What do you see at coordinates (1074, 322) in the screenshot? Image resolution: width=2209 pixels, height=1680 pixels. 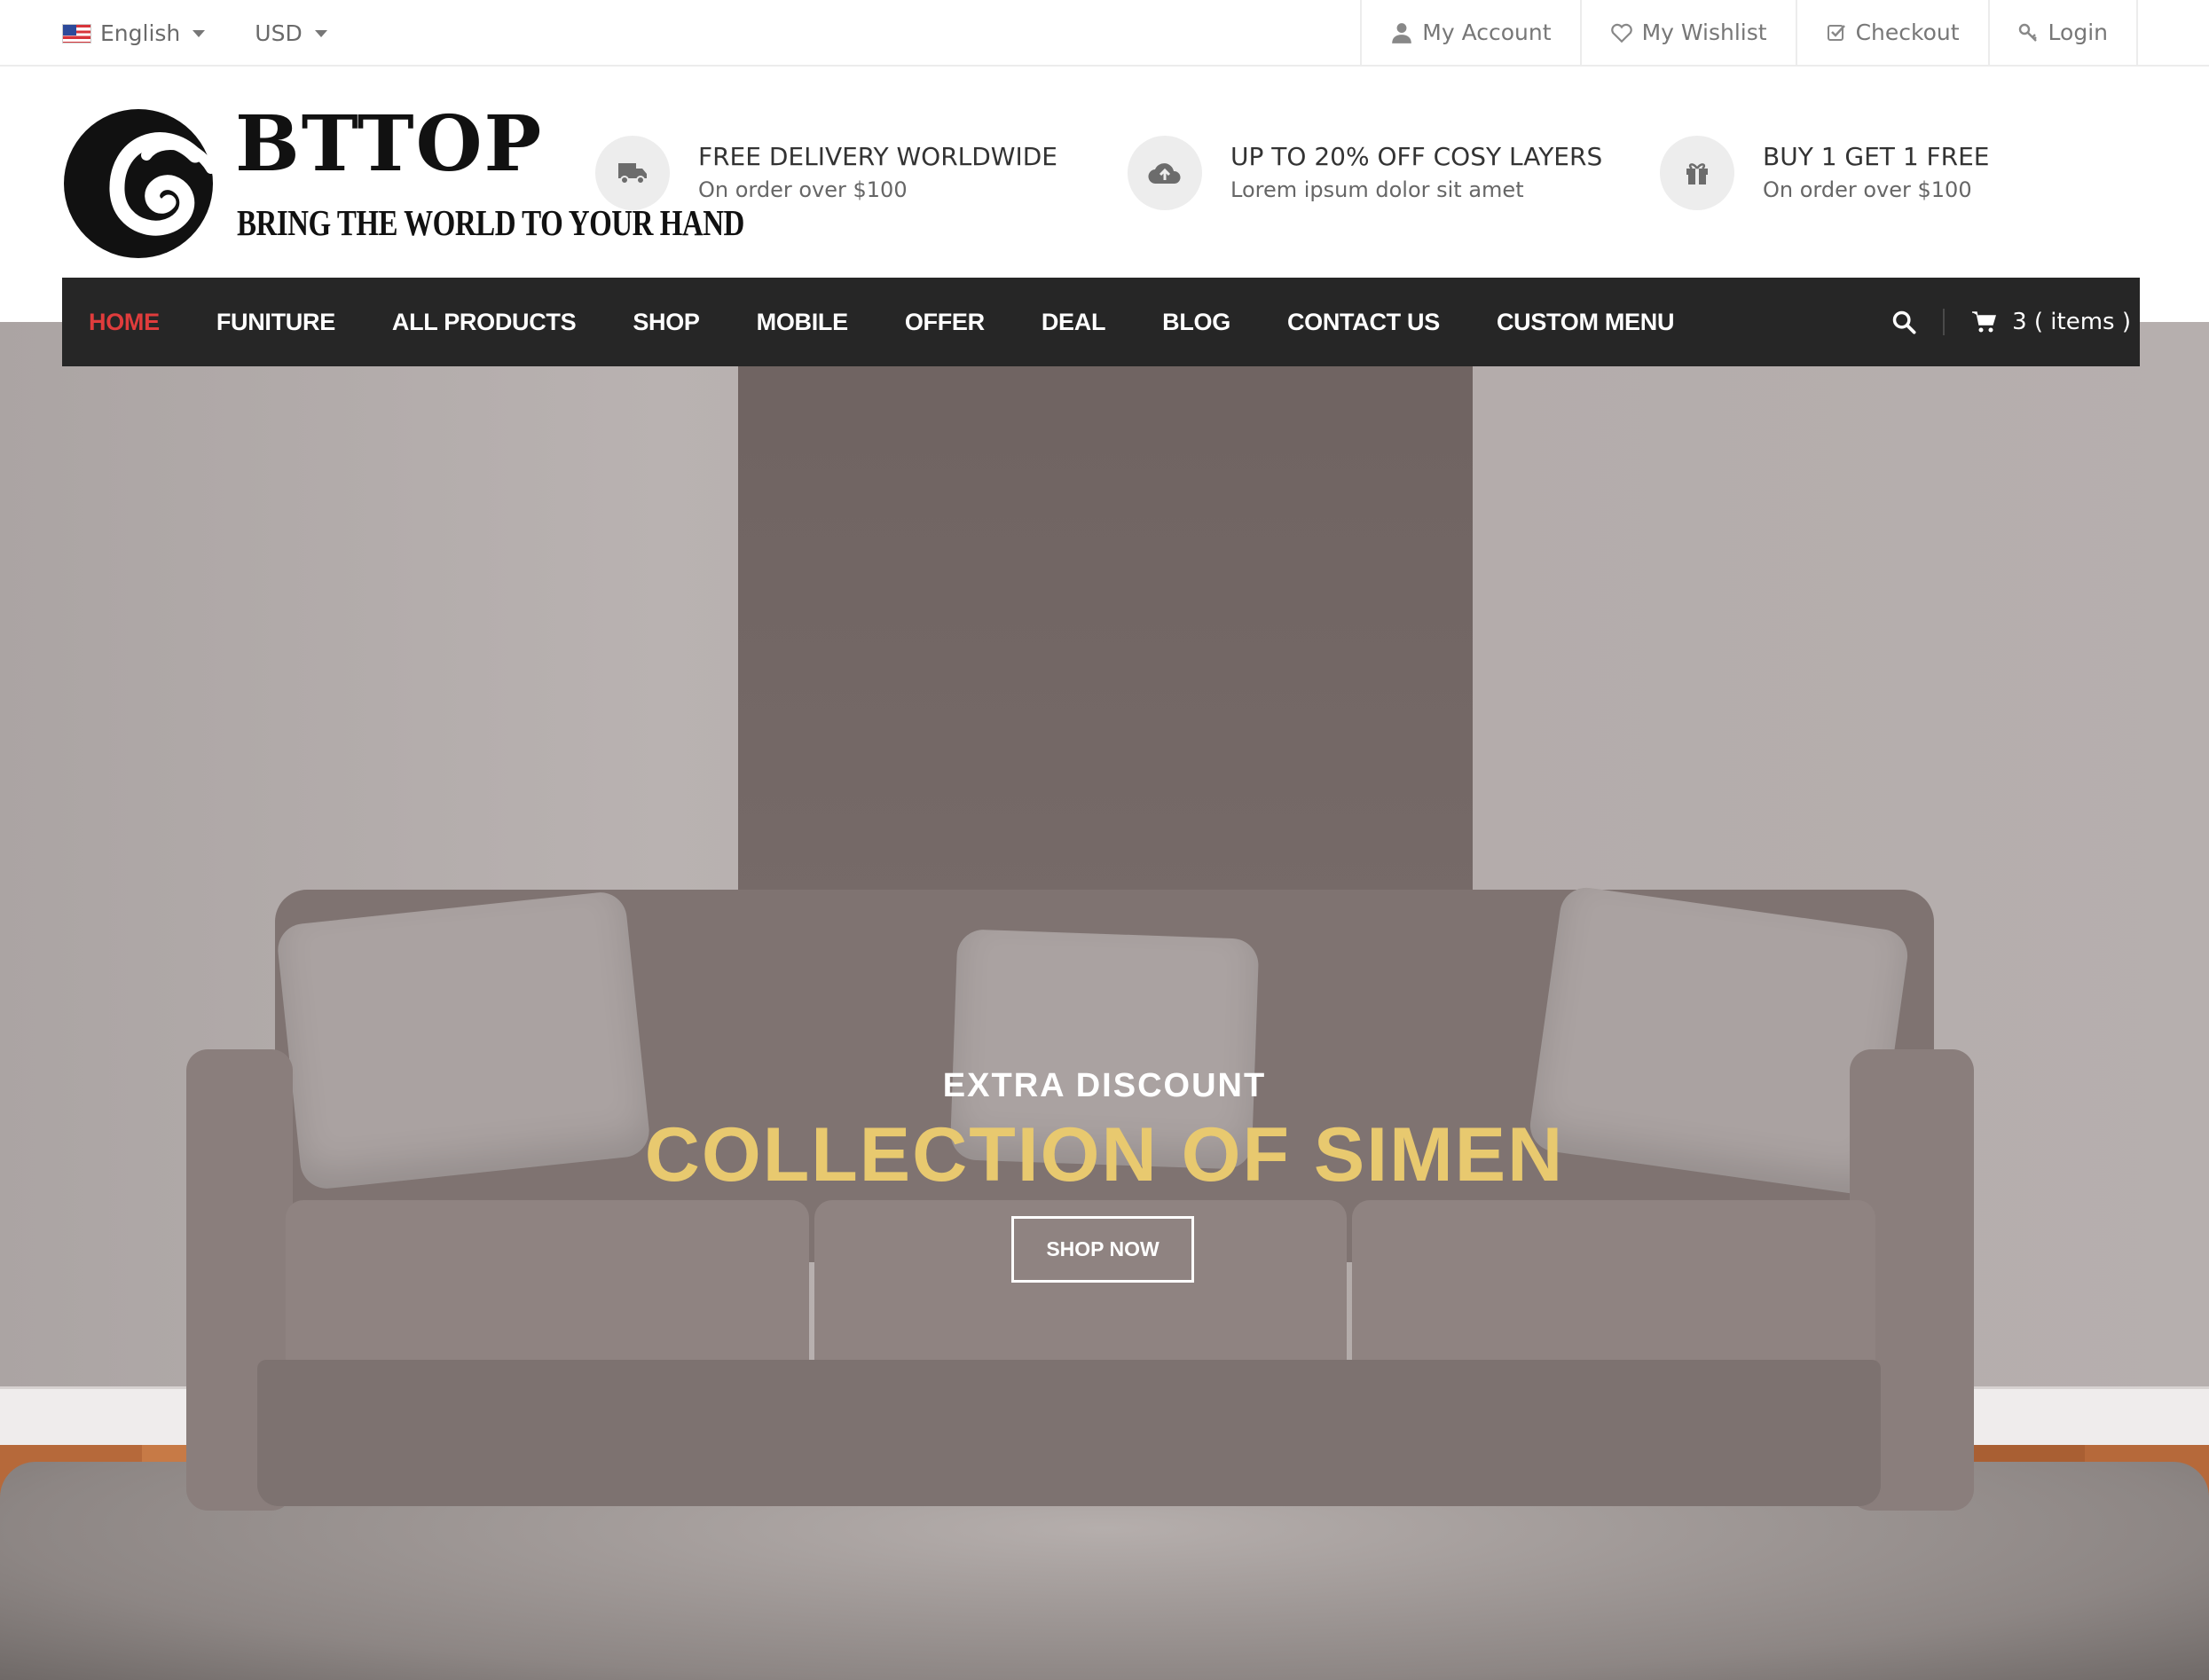 I see `nav-item-deal: DEAL` at bounding box center [1074, 322].